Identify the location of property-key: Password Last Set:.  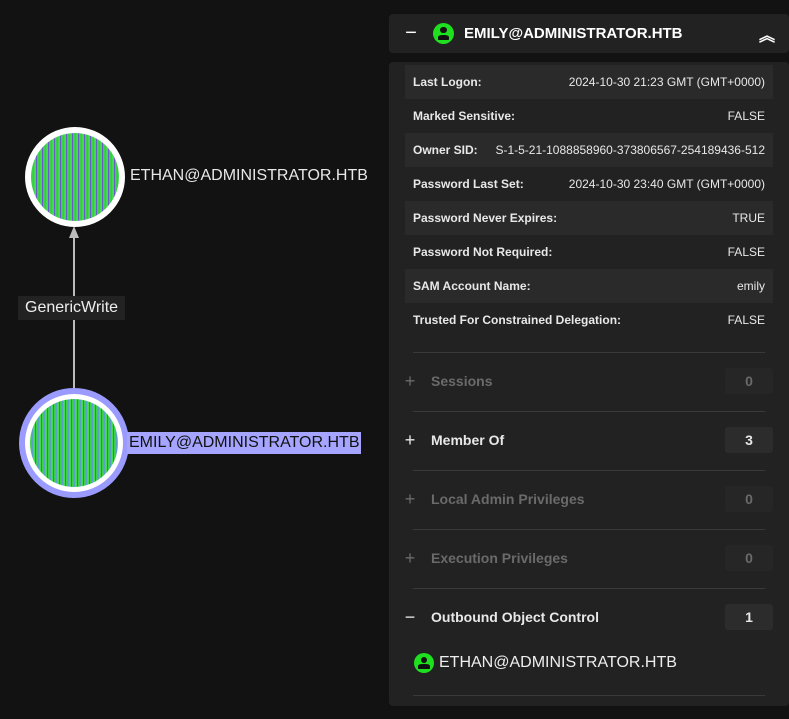
(468, 184).